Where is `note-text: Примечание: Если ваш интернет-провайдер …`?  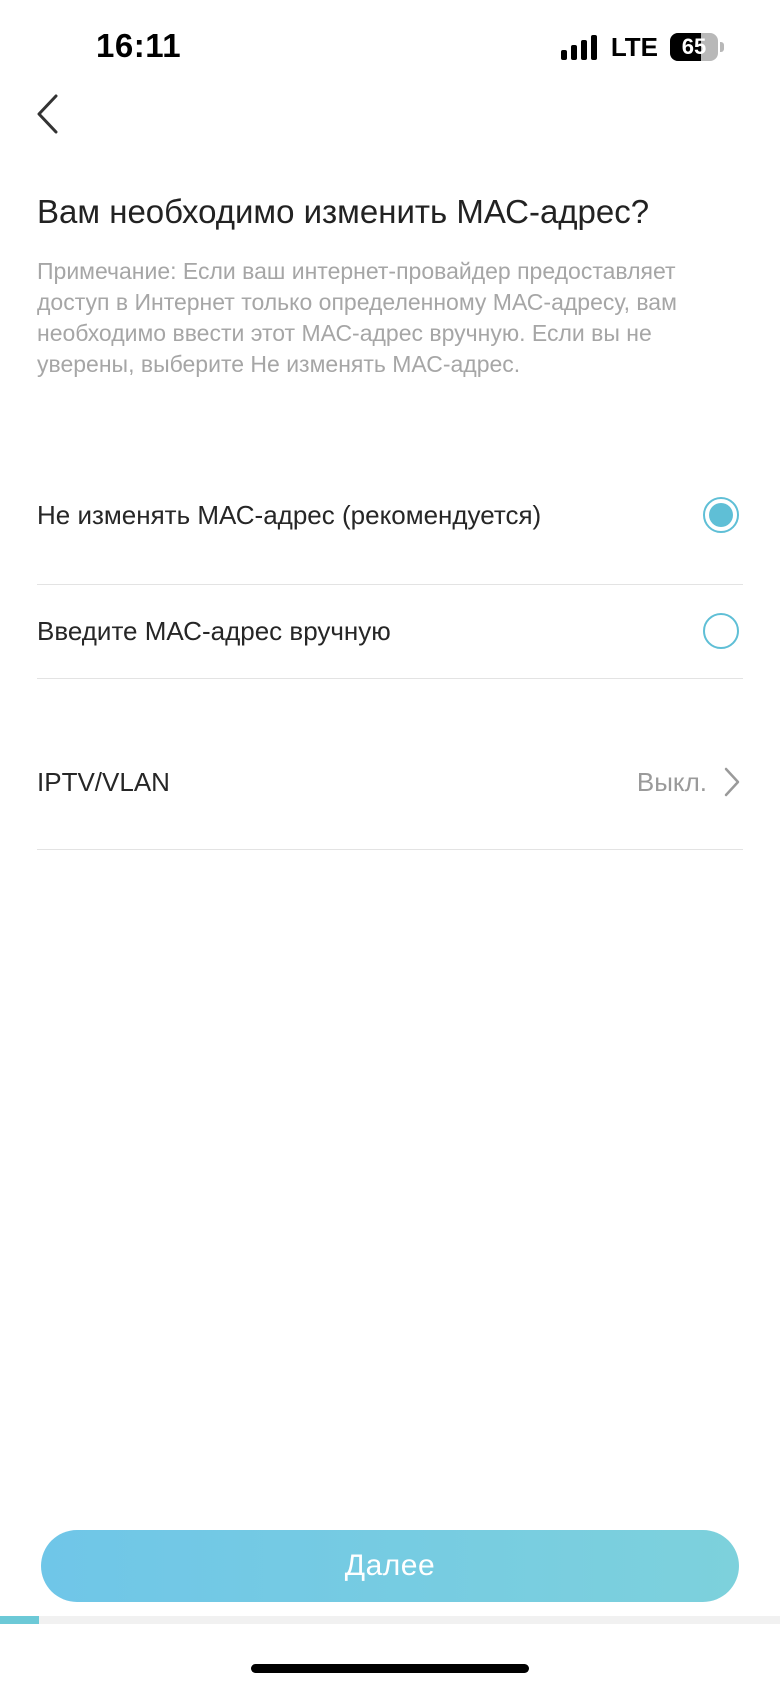 note-text: Примечание: Если ваш интернет-провайдер … is located at coordinates (357, 317).